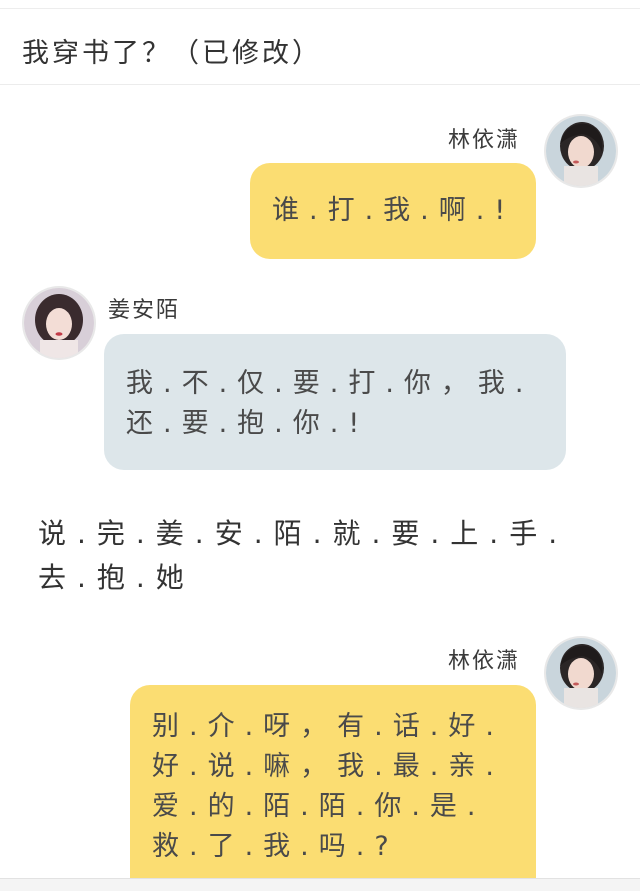 The width and height of the screenshot is (640, 891). Describe the element at coordinates (320, 4) in the screenshot. I see `top-divider` at that location.